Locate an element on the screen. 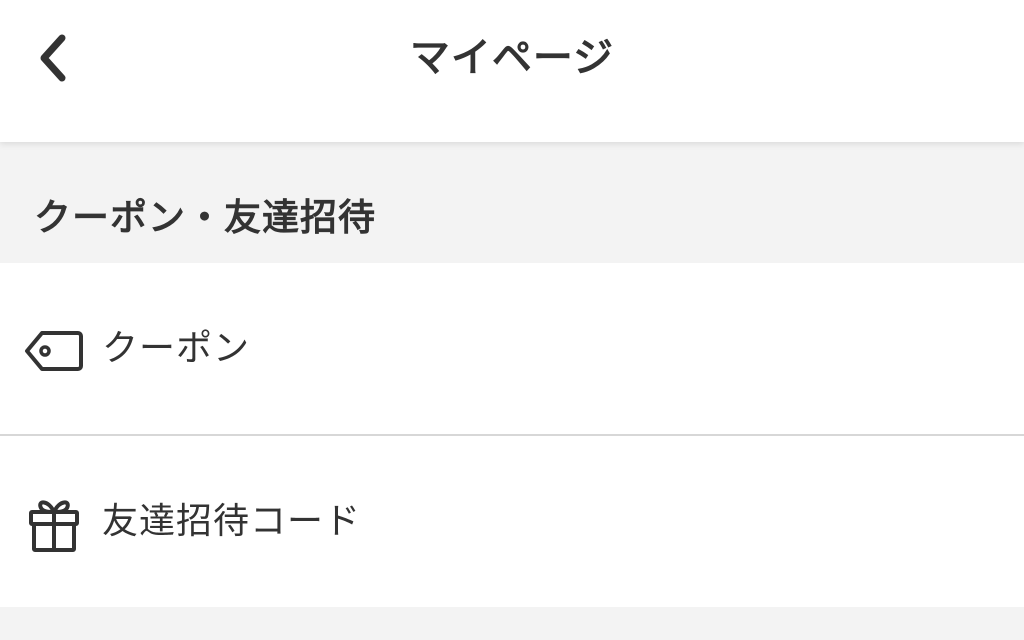 The image size is (1024, 640). bottom-spacer is located at coordinates (512, 623).